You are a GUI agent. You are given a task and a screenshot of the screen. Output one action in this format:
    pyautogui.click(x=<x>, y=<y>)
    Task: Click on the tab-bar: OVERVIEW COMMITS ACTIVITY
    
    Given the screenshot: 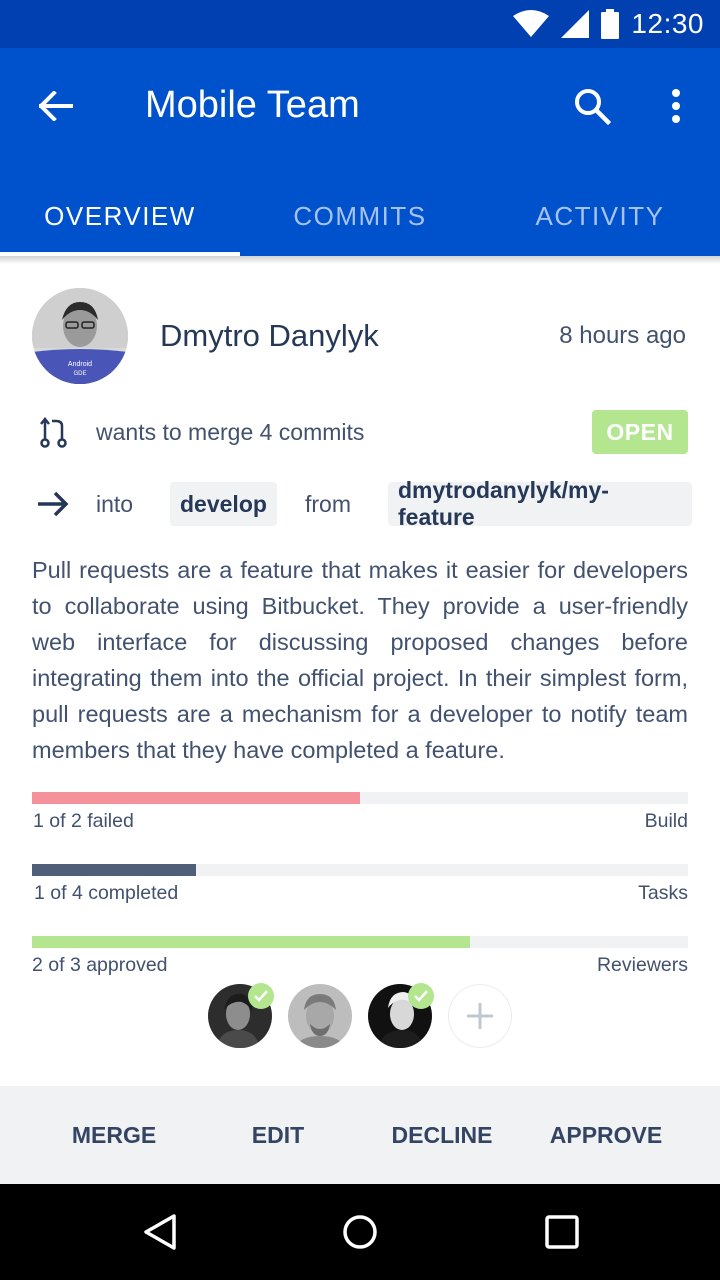 What is the action you would take?
    pyautogui.click(x=360, y=216)
    